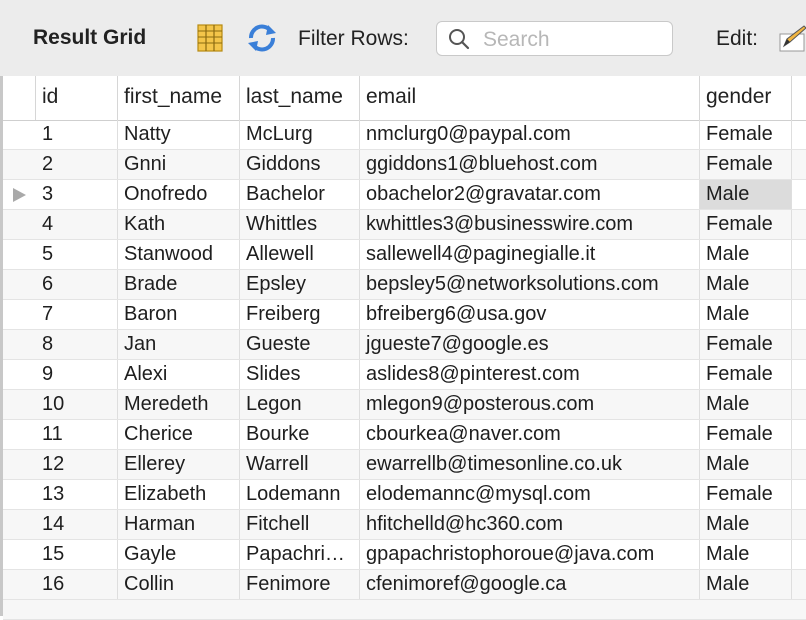 The width and height of the screenshot is (806, 620). Describe the element at coordinates (300, 584) in the screenshot. I see `cell-last-name: Fenimore` at that location.